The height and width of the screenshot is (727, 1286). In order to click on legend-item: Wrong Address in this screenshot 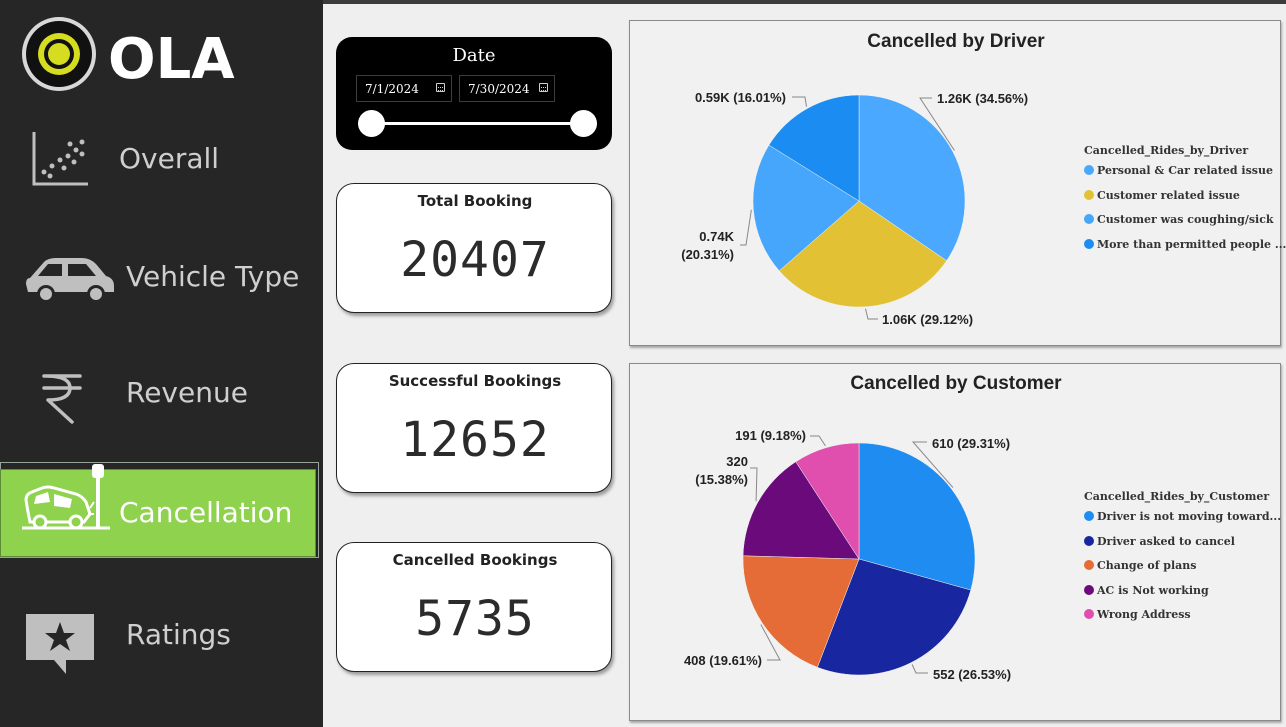, I will do `click(1137, 614)`.